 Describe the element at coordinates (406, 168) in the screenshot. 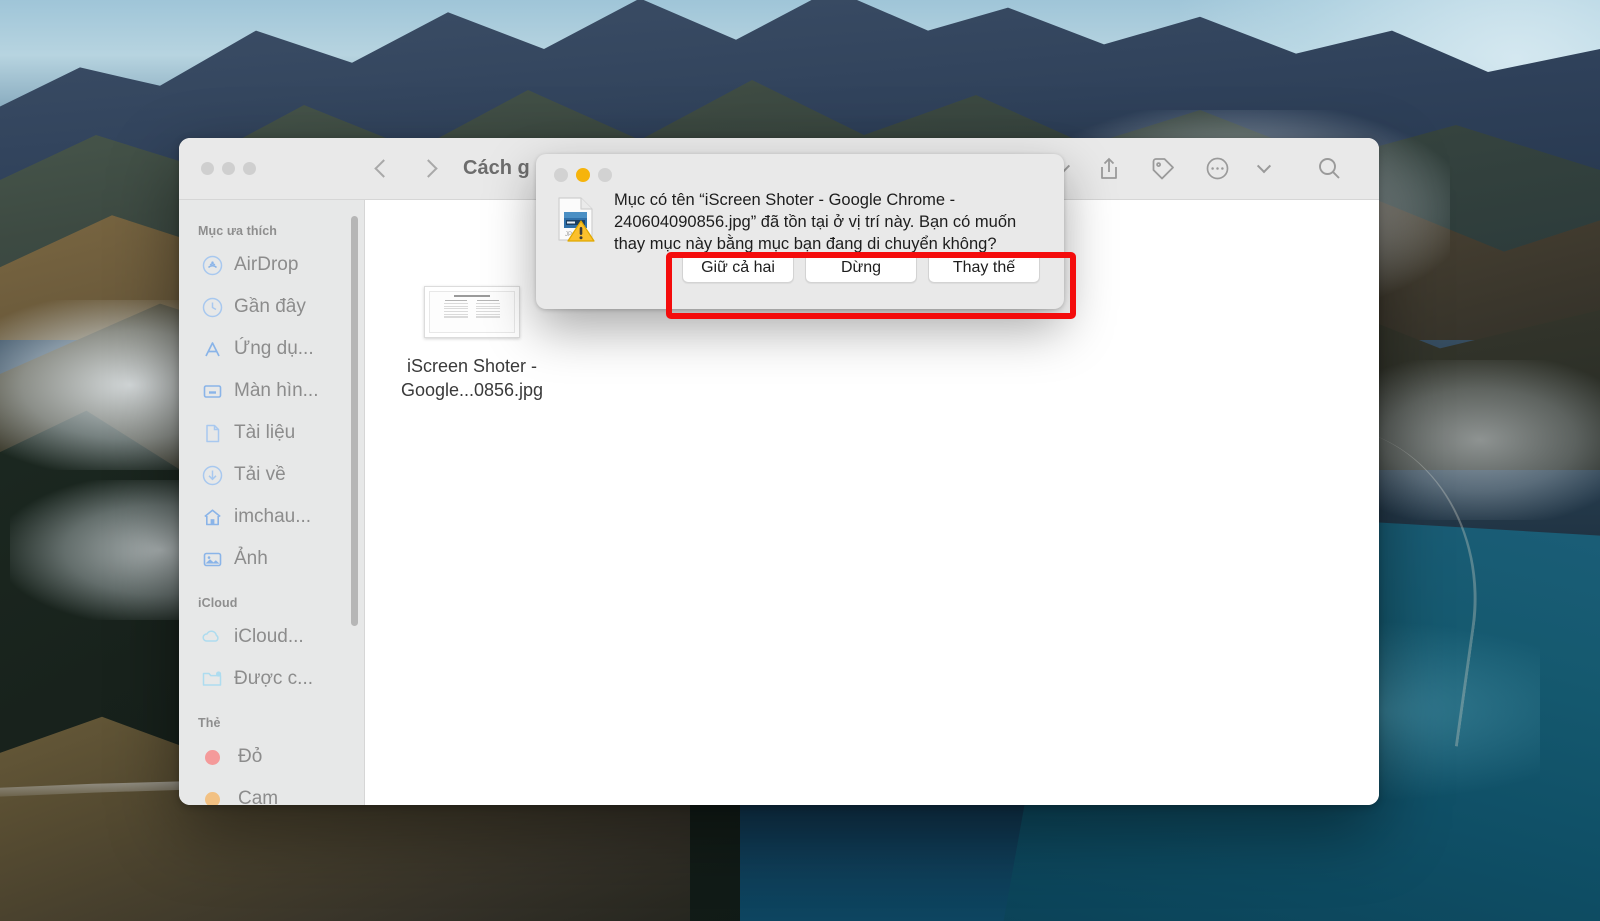

I see `navigation-arrows` at that location.